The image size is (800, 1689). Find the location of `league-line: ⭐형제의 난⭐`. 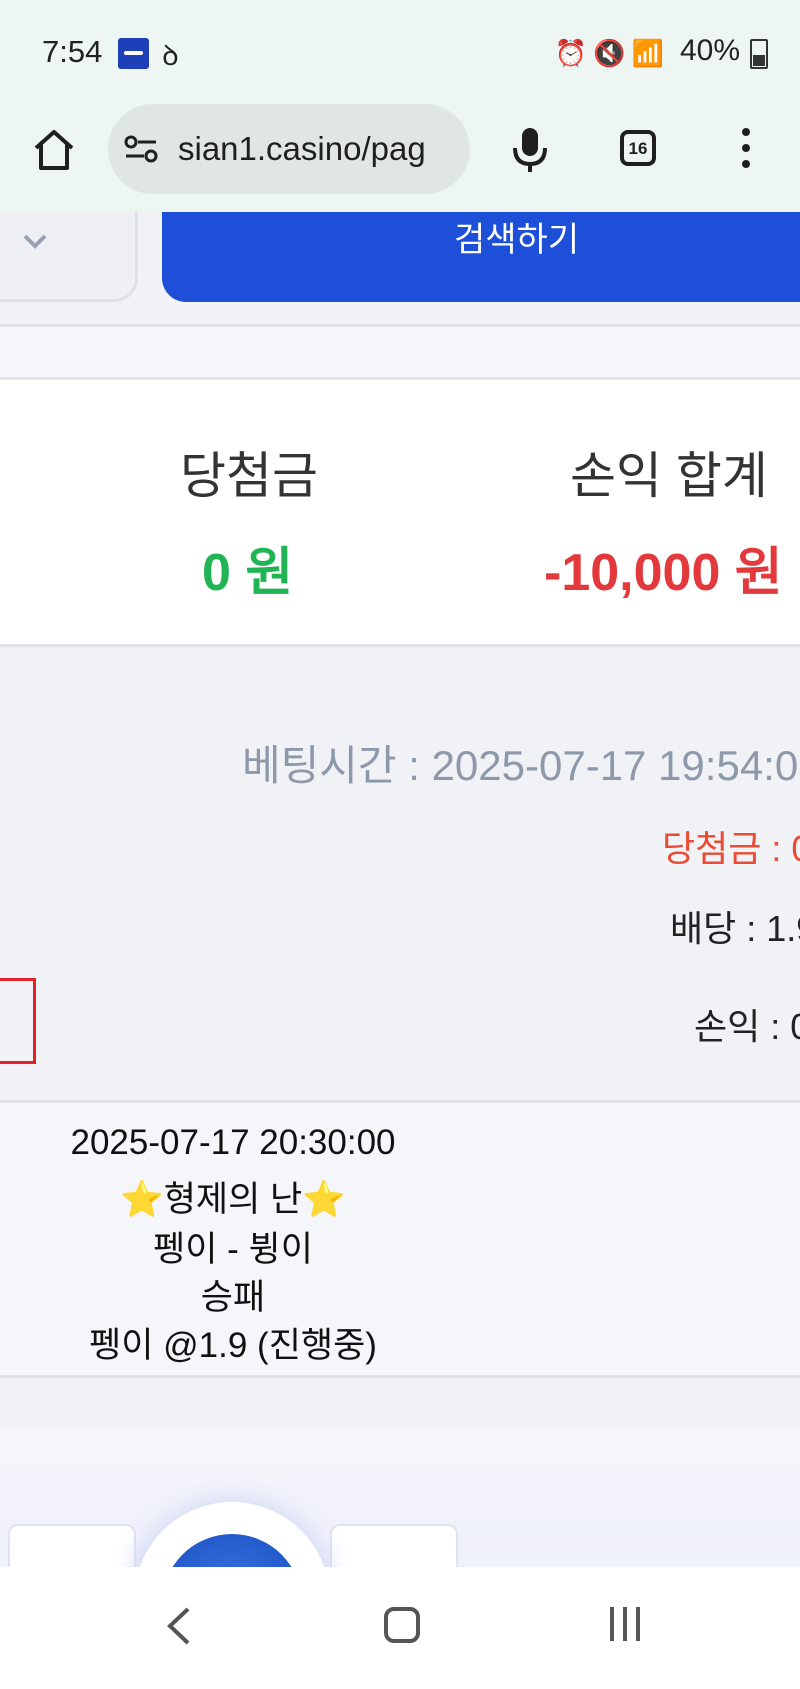

league-line: ⭐형제의 난⭐ is located at coordinates (233, 1196).